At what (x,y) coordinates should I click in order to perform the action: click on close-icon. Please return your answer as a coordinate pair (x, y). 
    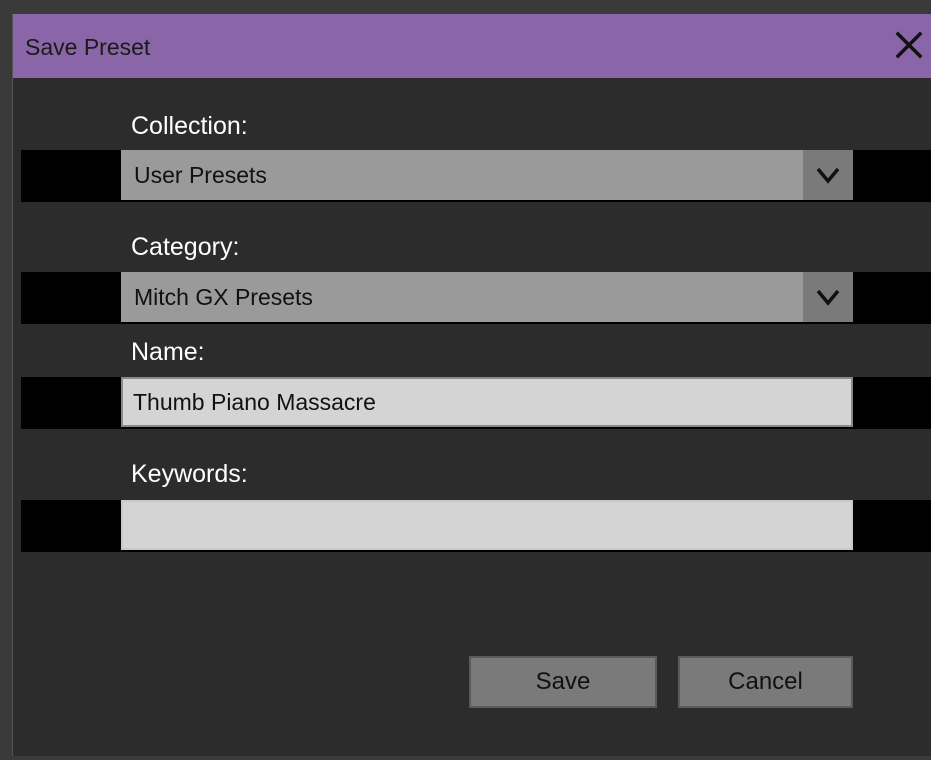
    Looking at the image, I should click on (909, 45).